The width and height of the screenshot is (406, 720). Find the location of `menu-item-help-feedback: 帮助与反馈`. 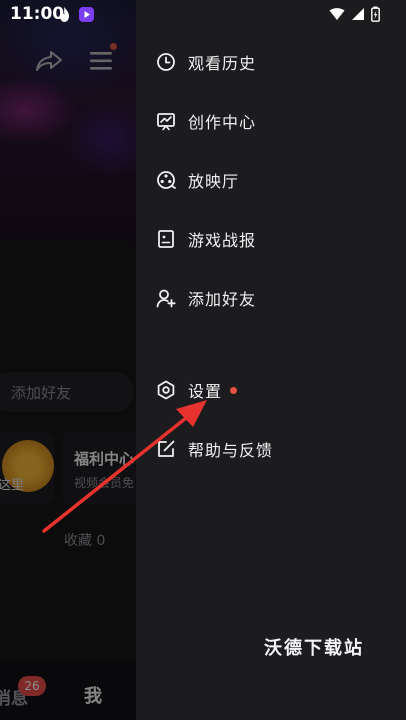

menu-item-help-feedback: 帮助与反馈 is located at coordinates (271, 449).